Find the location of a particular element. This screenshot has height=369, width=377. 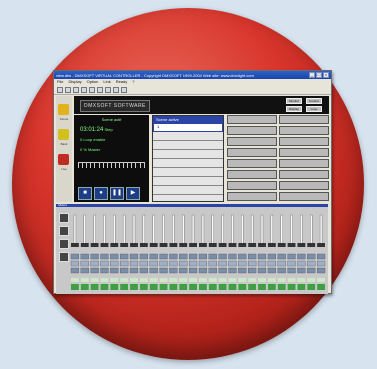

loop-button: Loop is located at coordinates (314, 109).